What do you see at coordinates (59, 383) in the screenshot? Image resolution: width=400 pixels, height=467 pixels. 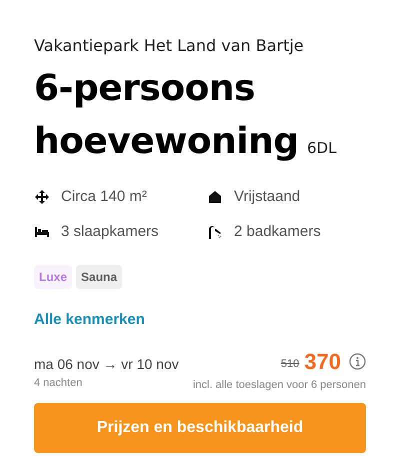 I see `nights-count: 4 nachten` at bounding box center [59, 383].